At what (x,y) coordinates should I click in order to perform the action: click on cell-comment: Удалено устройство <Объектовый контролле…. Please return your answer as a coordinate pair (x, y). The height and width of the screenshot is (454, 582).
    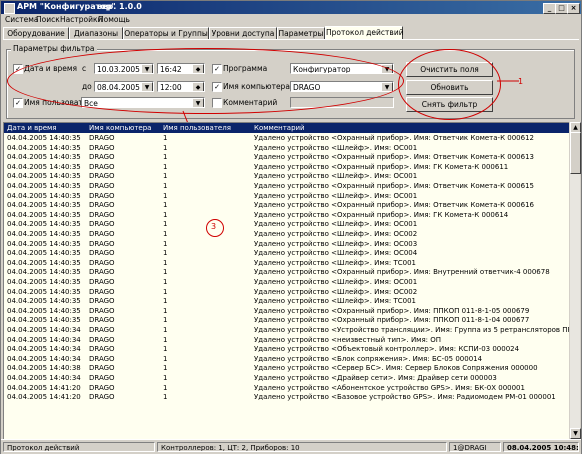
    Looking at the image, I should click on (387, 349).